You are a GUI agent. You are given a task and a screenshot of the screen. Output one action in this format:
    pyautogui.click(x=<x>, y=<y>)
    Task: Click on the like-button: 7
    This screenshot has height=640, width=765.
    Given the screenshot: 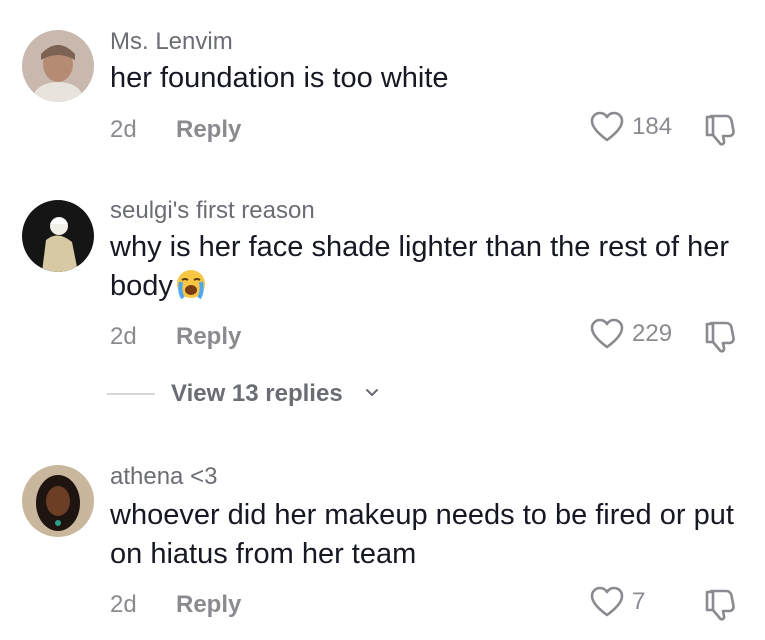 What is the action you would take?
    pyautogui.click(x=617, y=602)
    